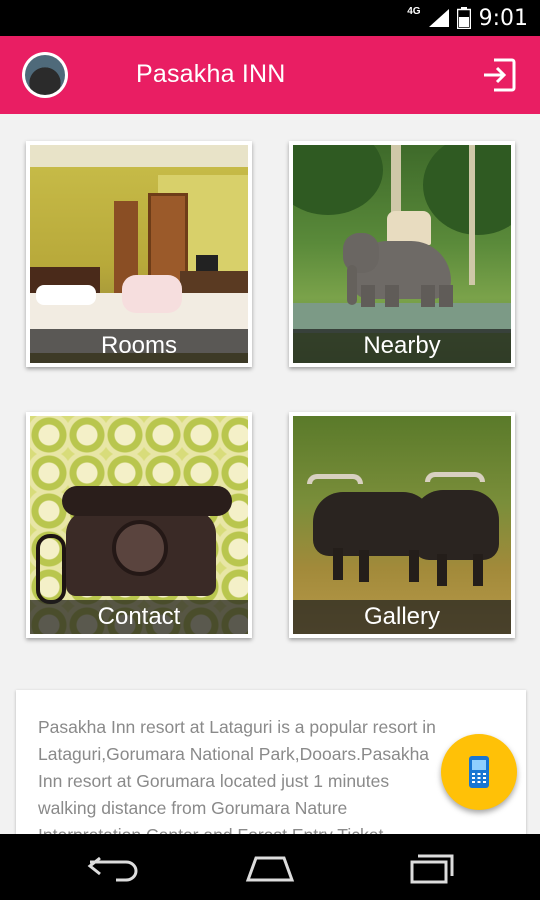 The image size is (540, 900). I want to click on home-icon, so click(270, 868).